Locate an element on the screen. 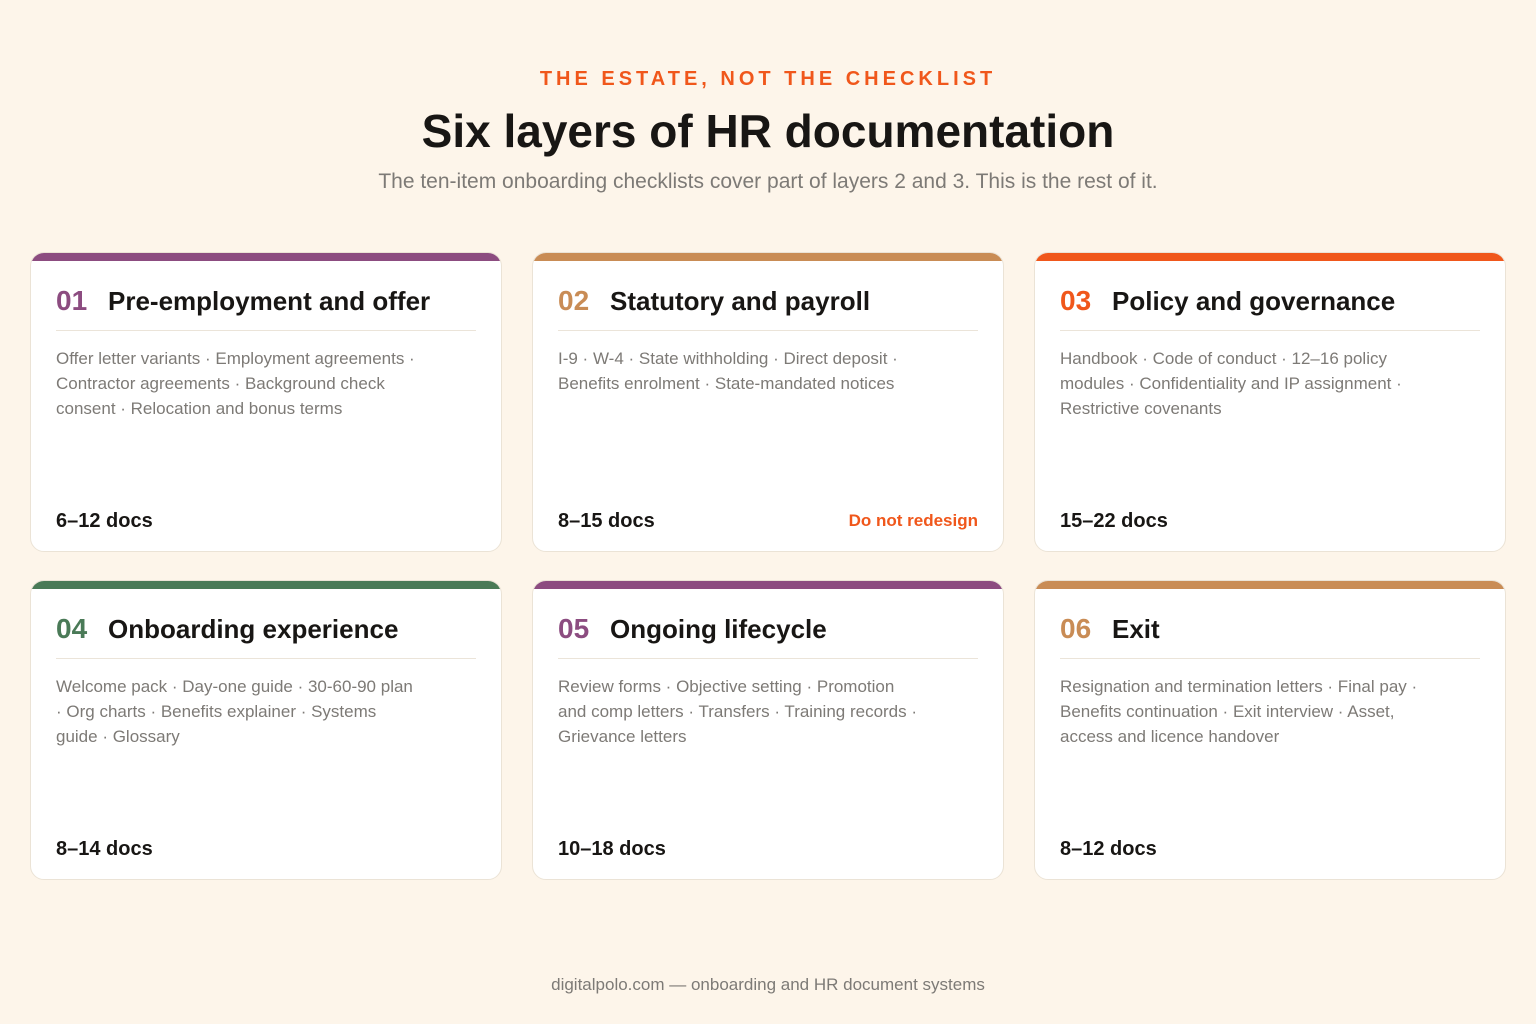 The width and height of the screenshot is (1536, 1024). layer-header: 03 Policy and governance is located at coordinates (1270, 307).